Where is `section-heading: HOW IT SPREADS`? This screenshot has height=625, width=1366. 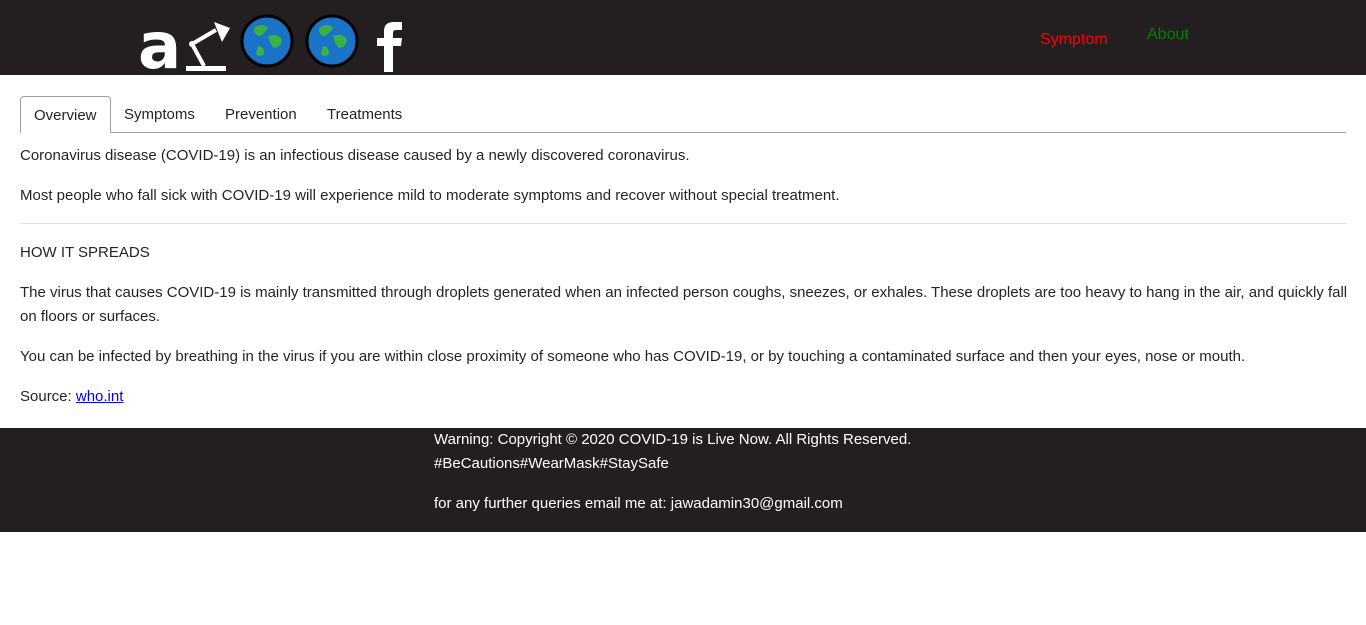
section-heading: HOW IT SPREADS is located at coordinates (85, 252).